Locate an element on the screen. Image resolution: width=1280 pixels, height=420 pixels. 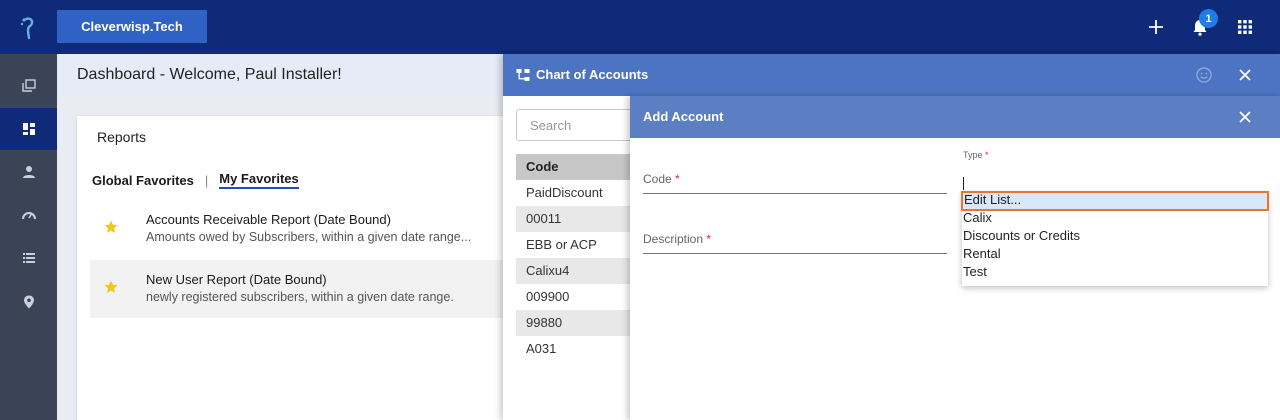
organization-button: Cleverwisp.Tech is located at coordinates (132, 26).